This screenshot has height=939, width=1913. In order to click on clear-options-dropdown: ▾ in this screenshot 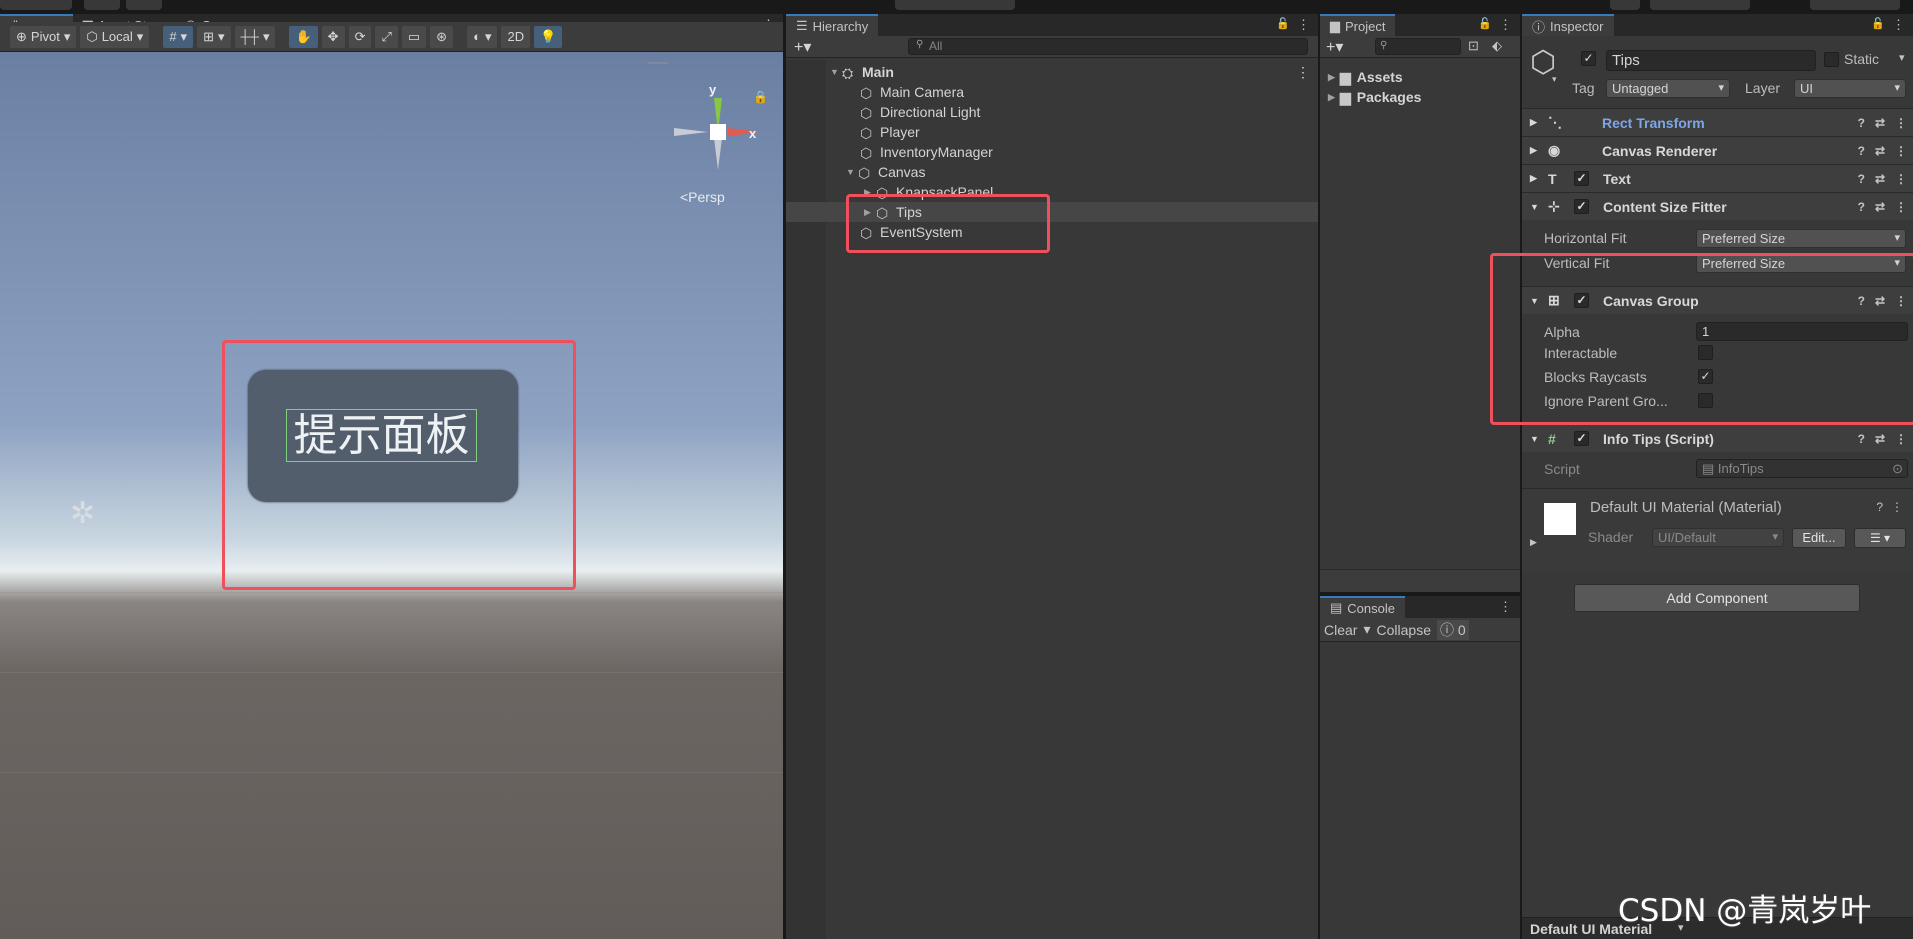, I will do `click(1366, 629)`.